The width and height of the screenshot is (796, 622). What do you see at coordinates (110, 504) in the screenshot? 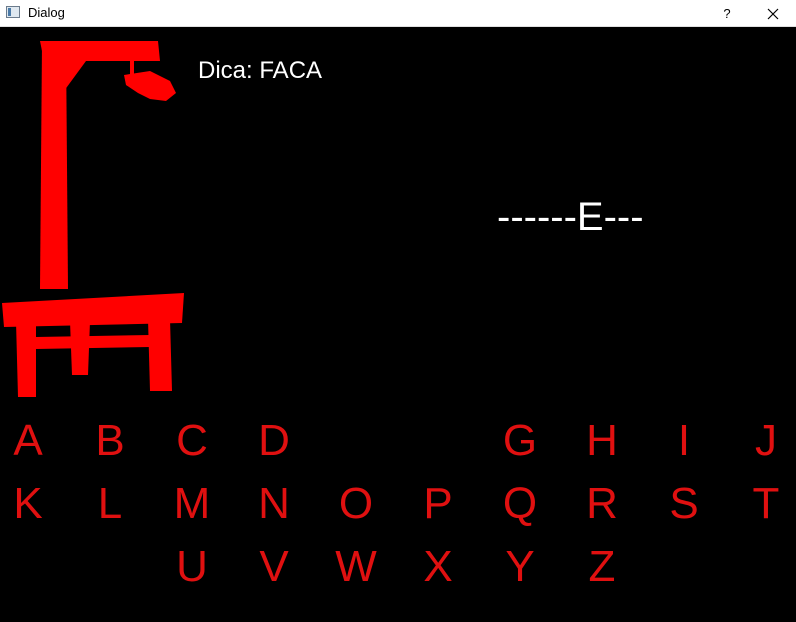
I see `letter-button-l: L` at bounding box center [110, 504].